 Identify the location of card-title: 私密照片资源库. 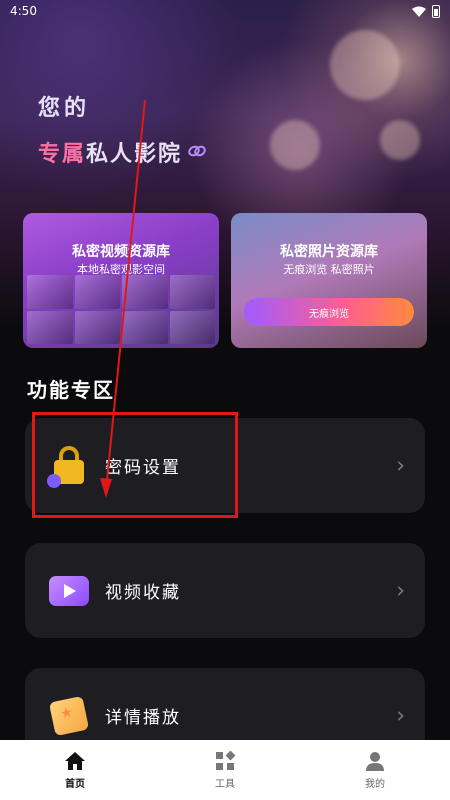
(329, 252).